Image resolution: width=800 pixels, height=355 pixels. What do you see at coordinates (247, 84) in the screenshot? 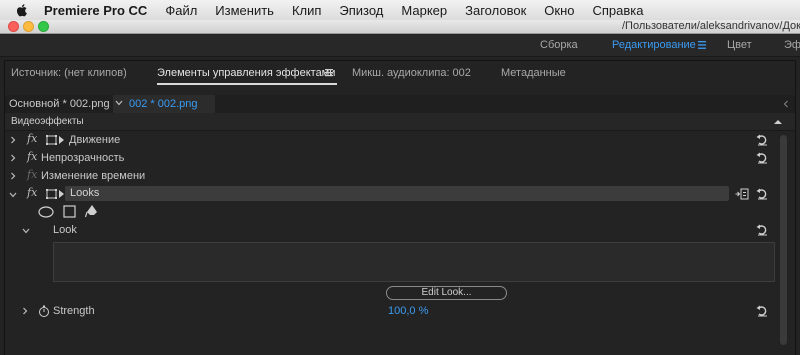
I see `active-tab-indicator` at bounding box center [247, 84].